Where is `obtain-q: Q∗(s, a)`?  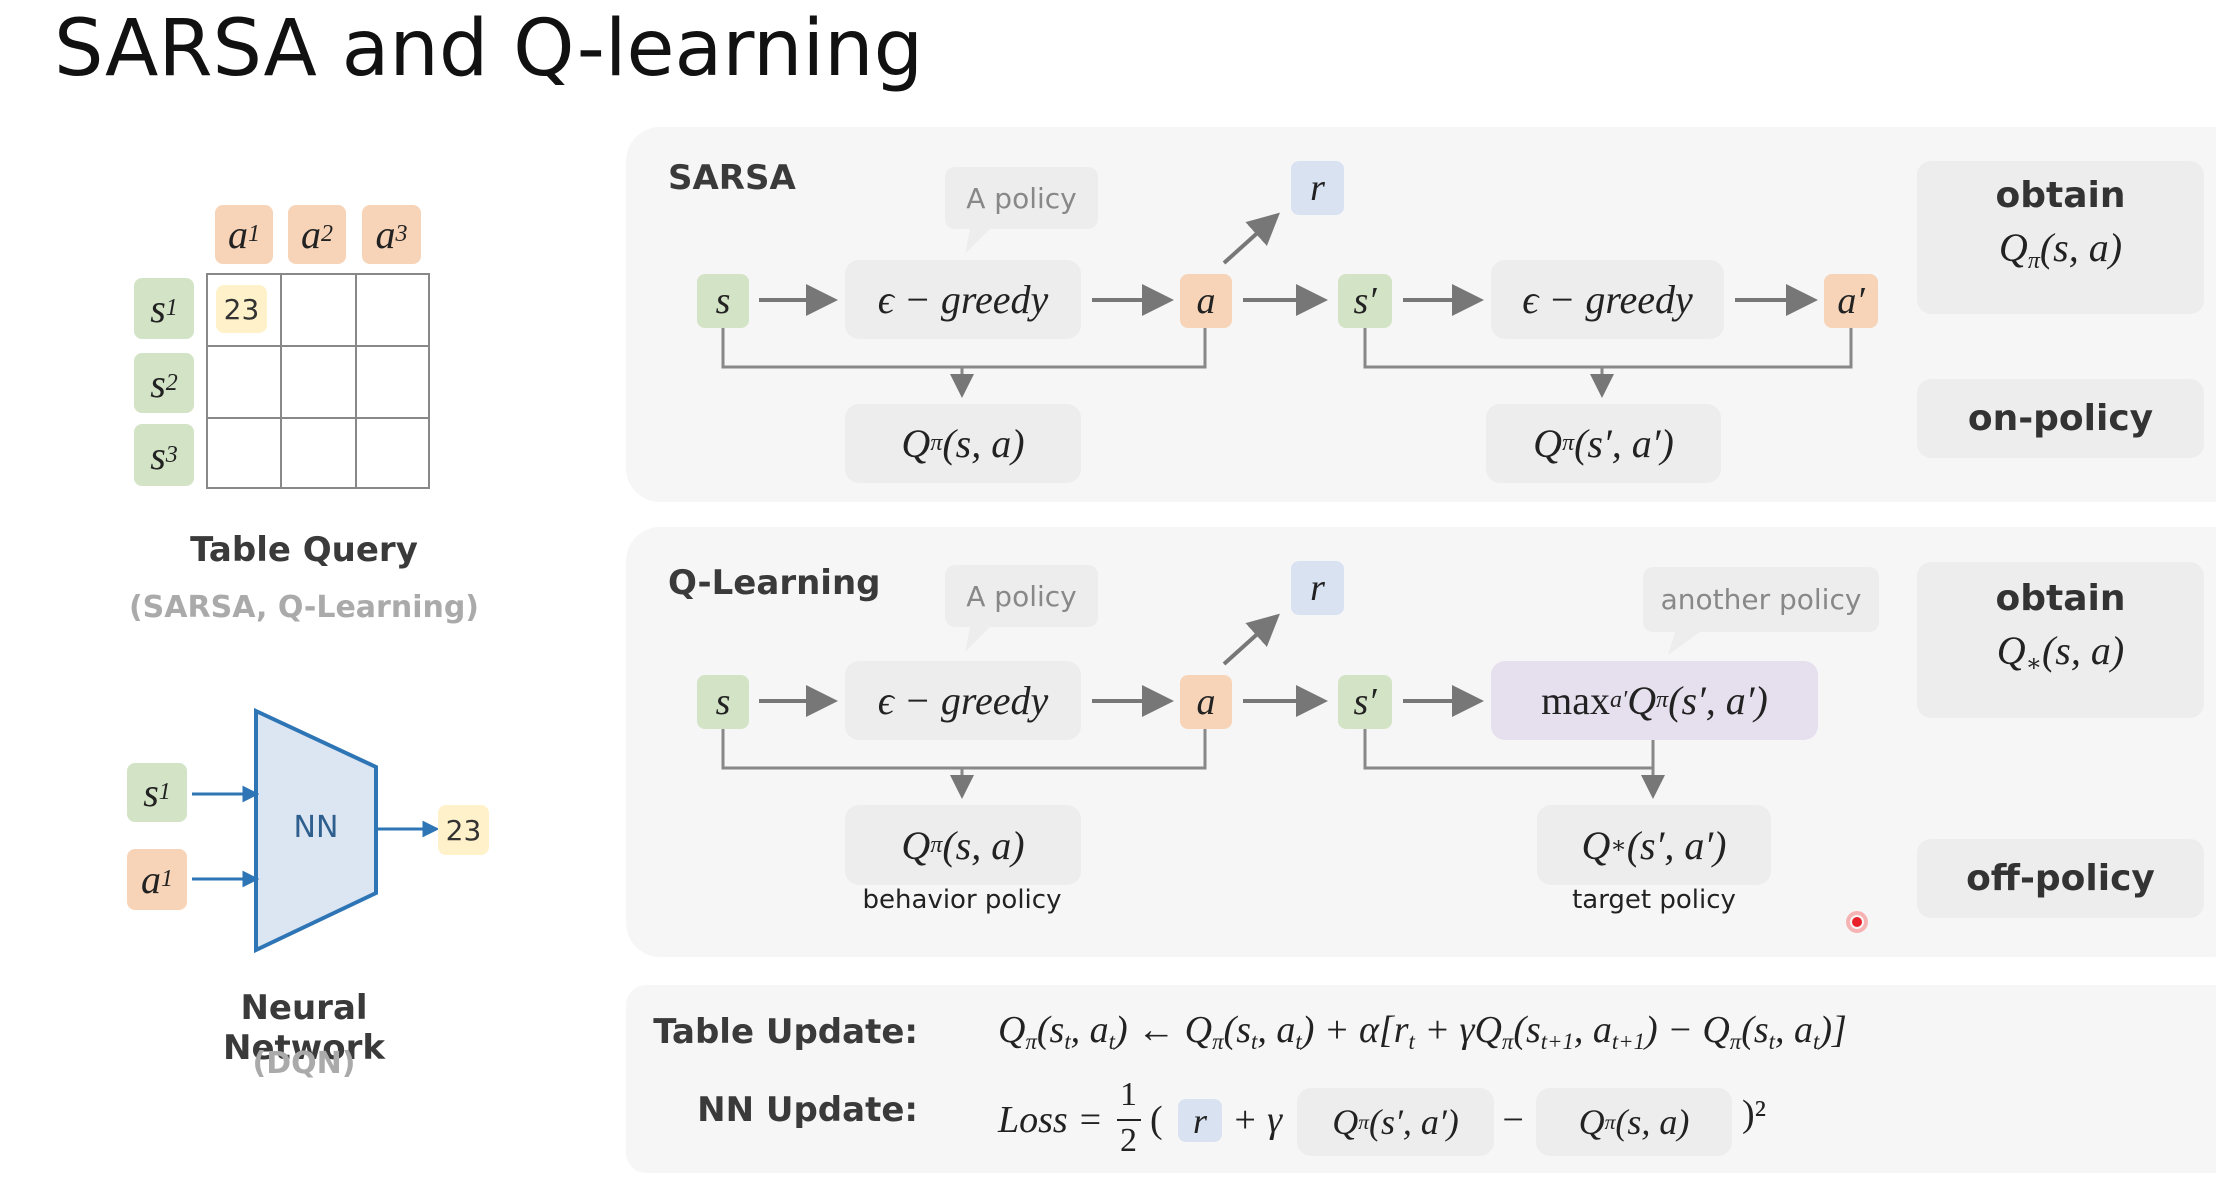
obtain-q: Q∗(s, a) is located at coordinates (2060, 652).